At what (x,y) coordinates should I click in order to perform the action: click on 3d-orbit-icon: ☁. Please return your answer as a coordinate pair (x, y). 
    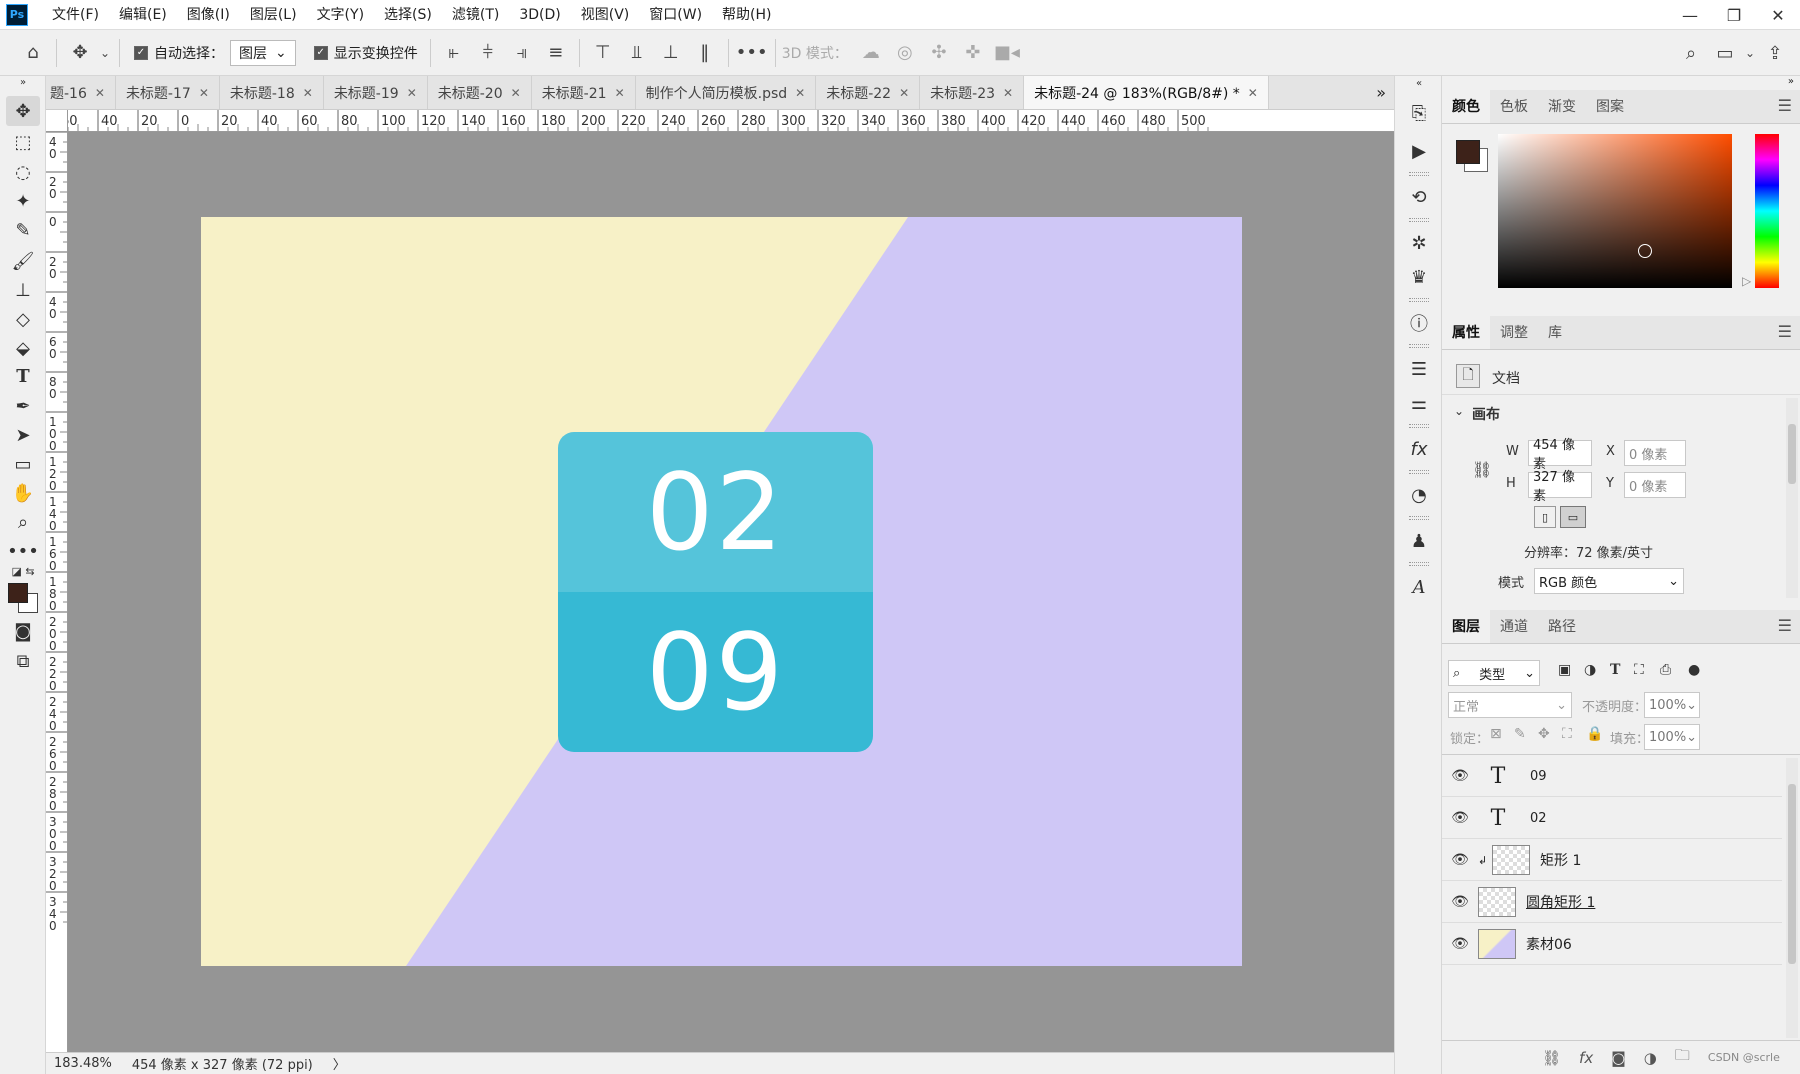
    Looking at the image, I should click on (871, 53).